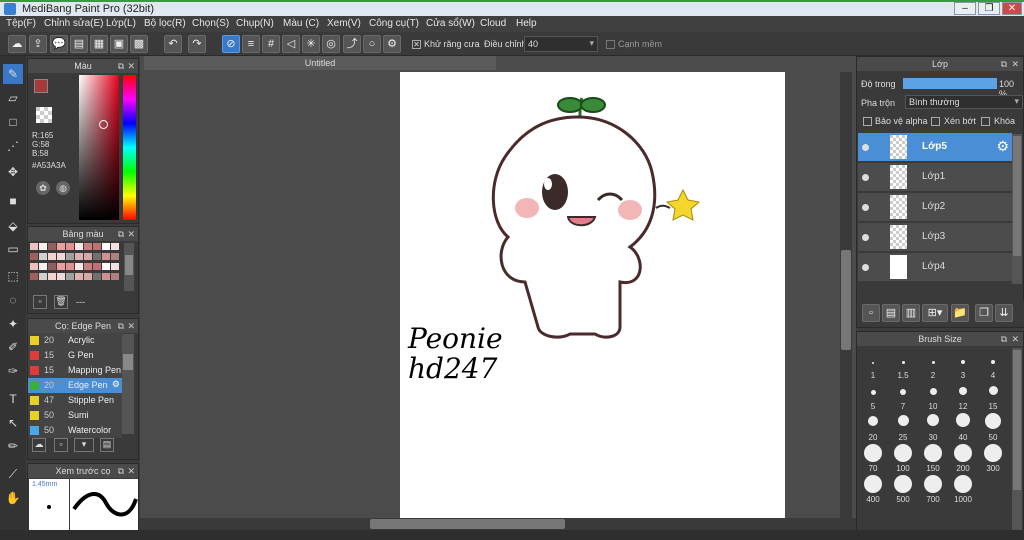 This screenshot has height=540, width=1024. Describe the element at coordinates (79, 44) in the screenshot. I see `chat-icon: ▤` at that location.